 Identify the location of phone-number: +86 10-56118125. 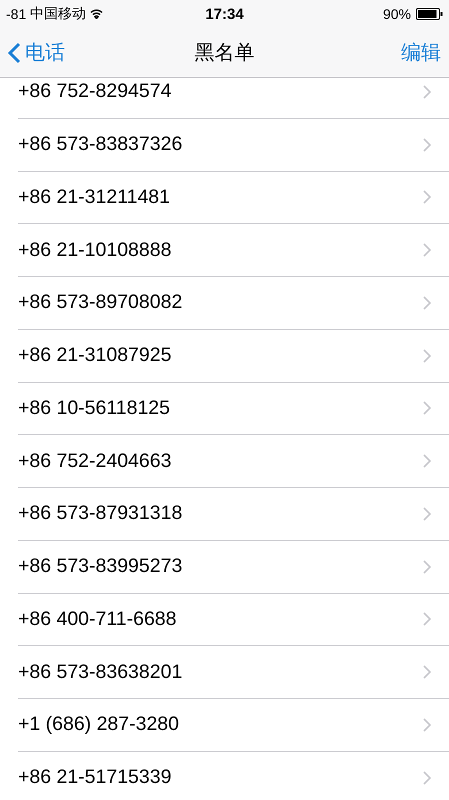
(220, 408).